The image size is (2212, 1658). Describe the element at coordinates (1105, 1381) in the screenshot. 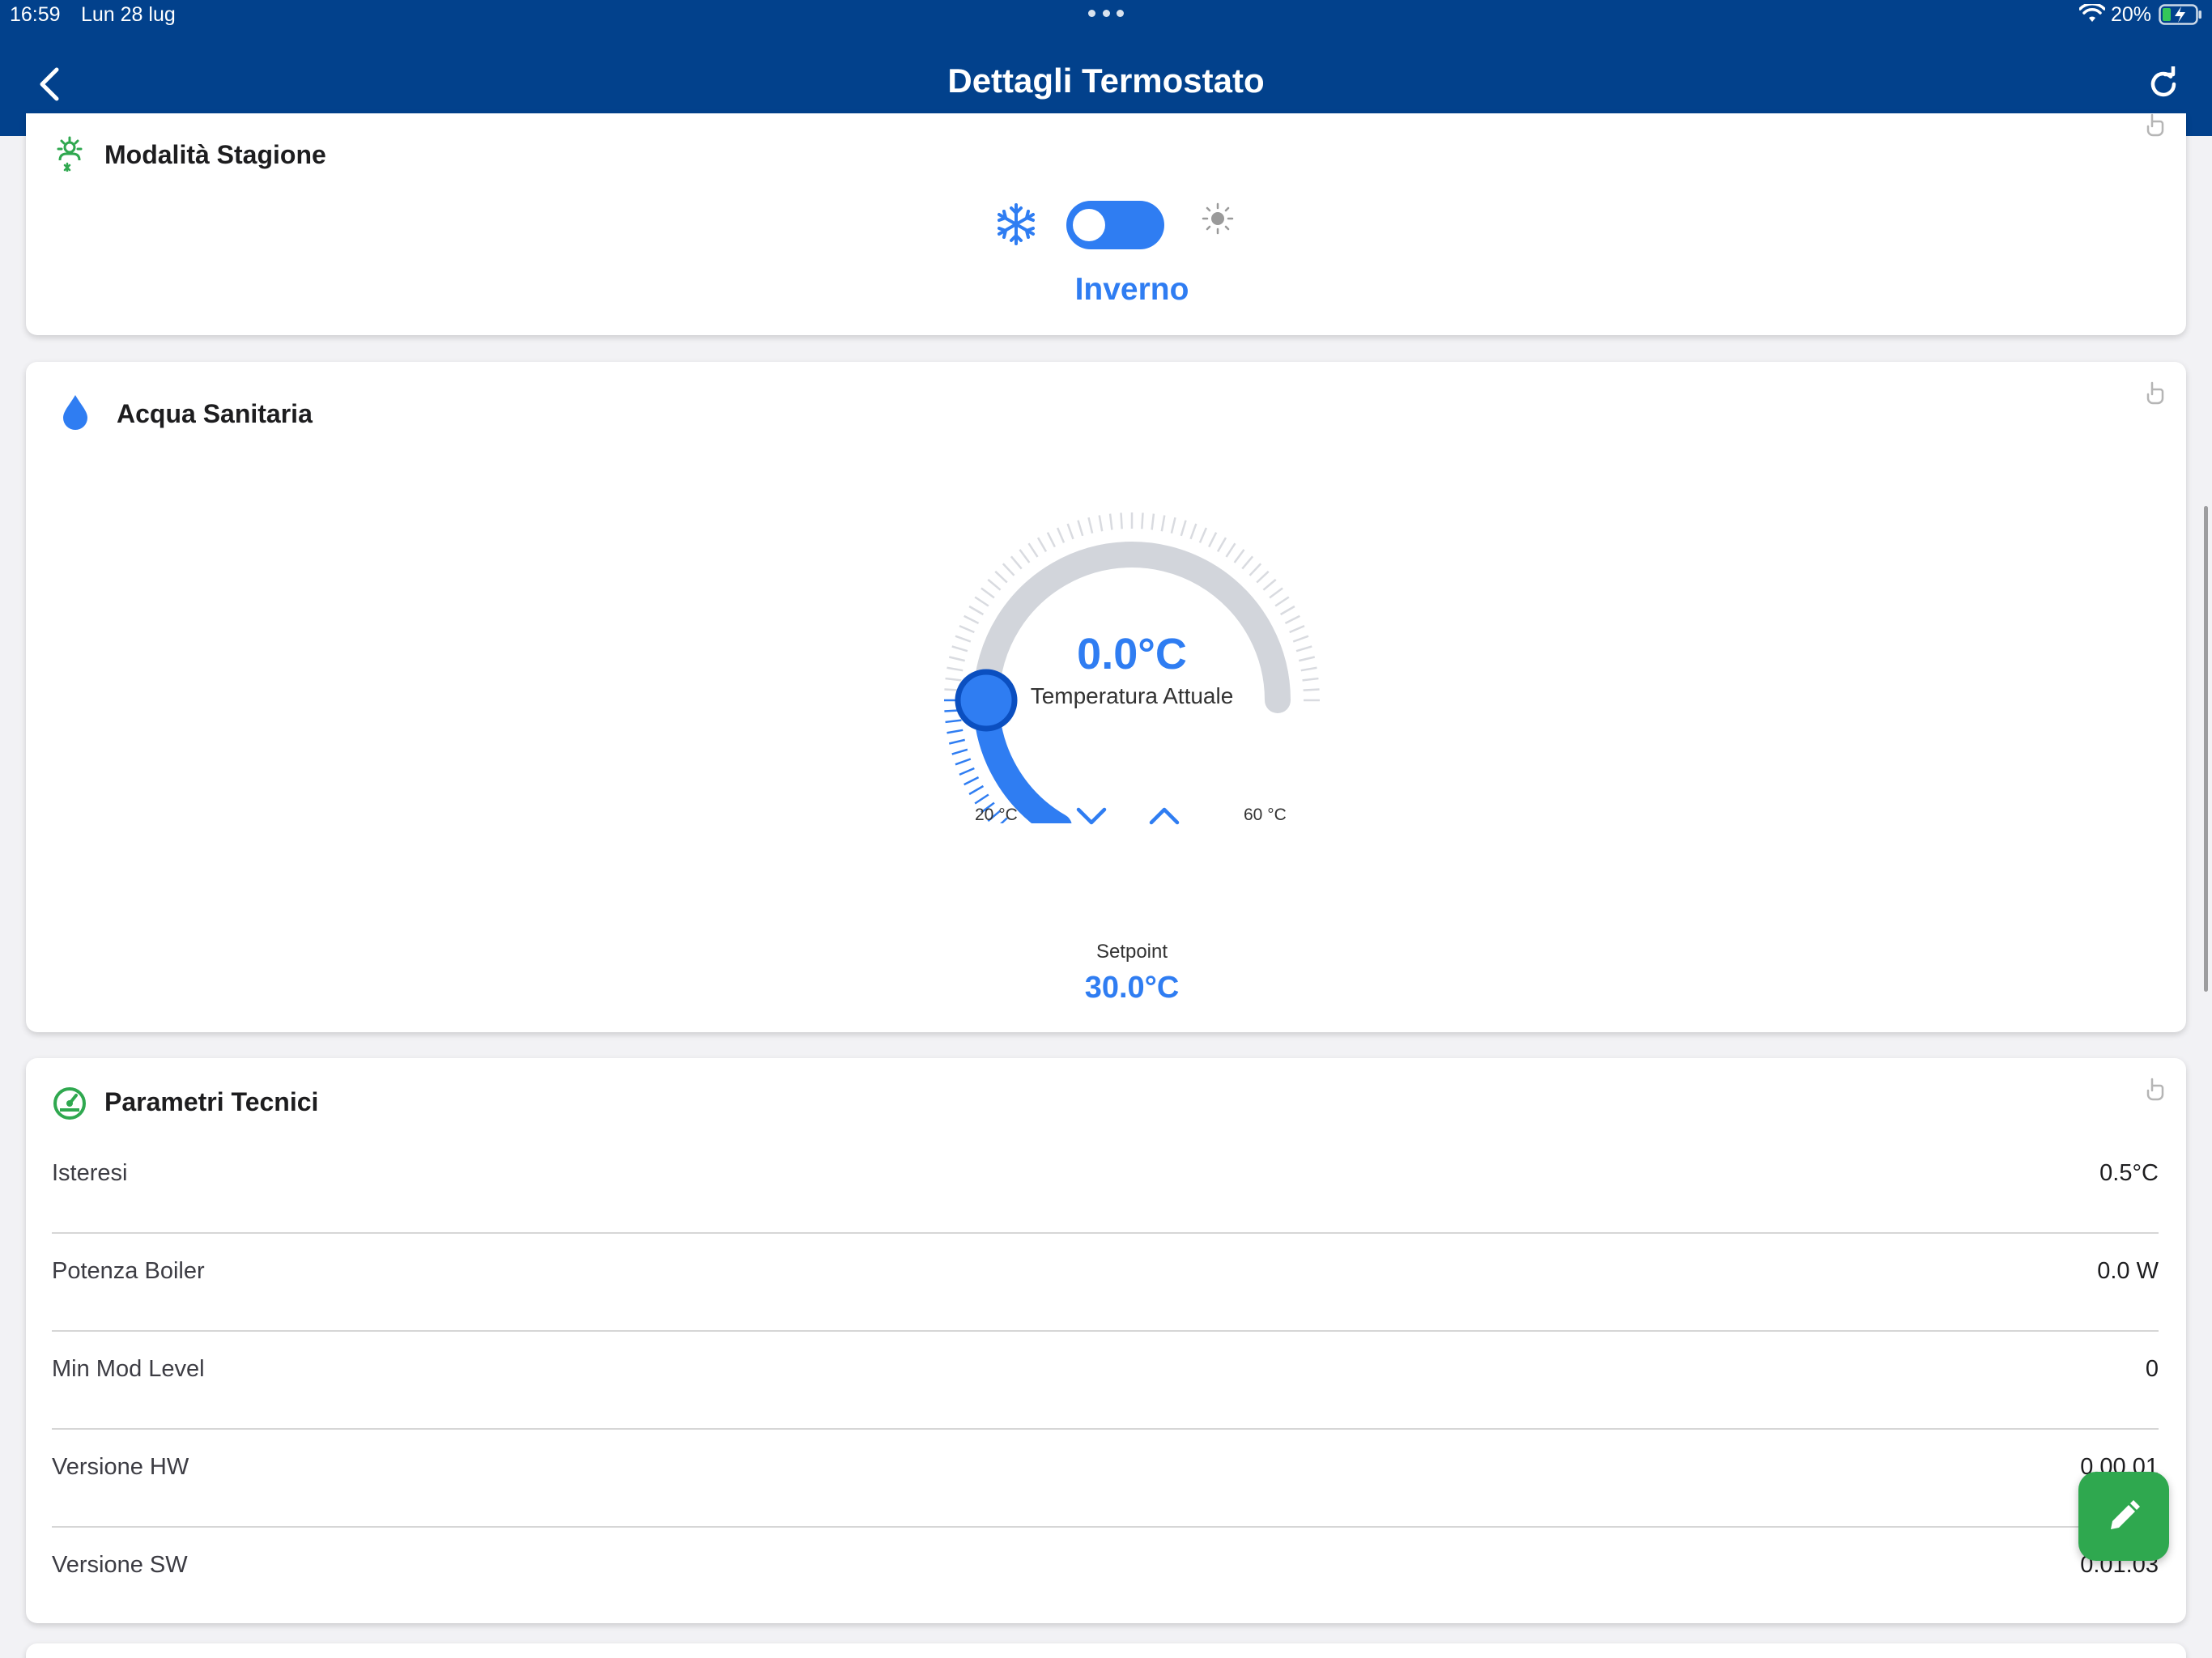

I see `param-row: Min Mod Level 0` at that location.